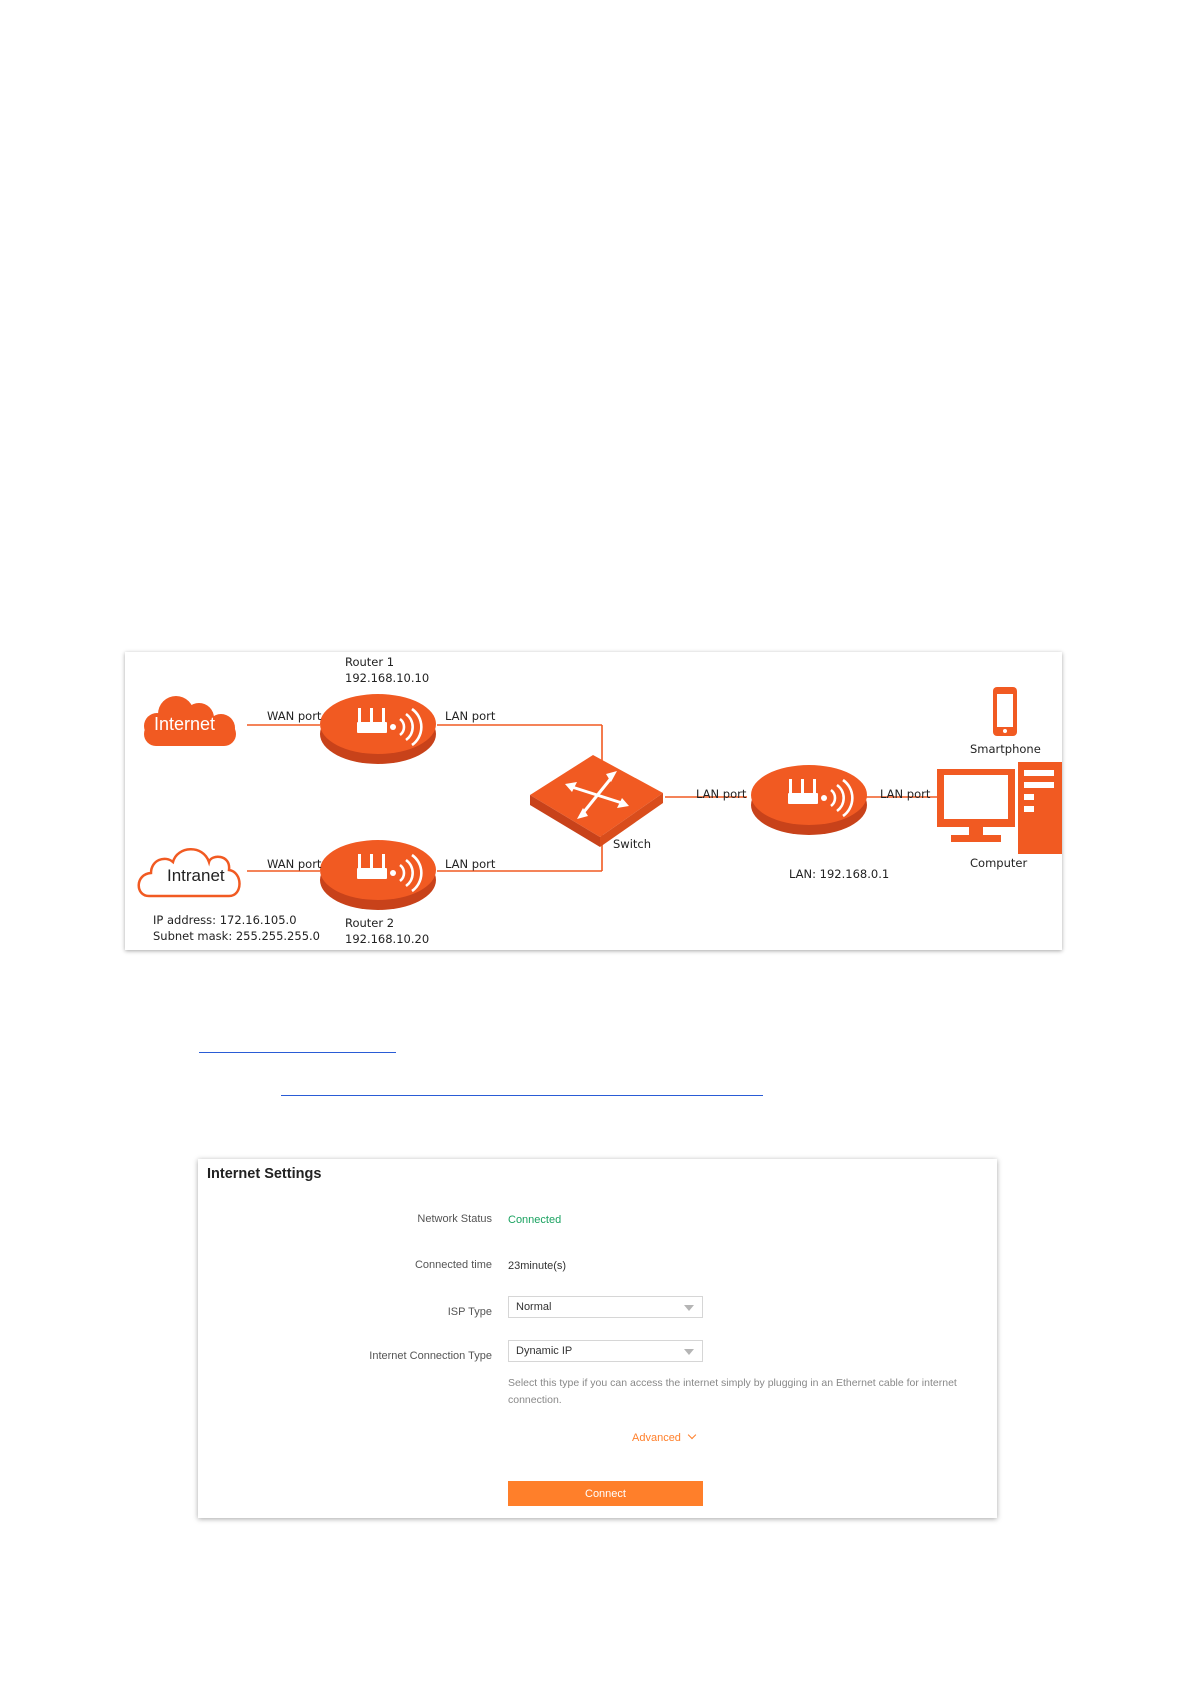  I want to click on connected-time-value: 23minute(s), so click(537, 1266).